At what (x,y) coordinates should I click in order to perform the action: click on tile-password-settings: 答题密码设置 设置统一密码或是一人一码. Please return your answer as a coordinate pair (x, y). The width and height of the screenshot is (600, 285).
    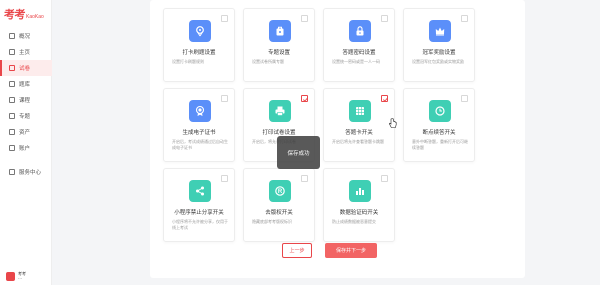
    Looking at the image, I should click on (359, 45).